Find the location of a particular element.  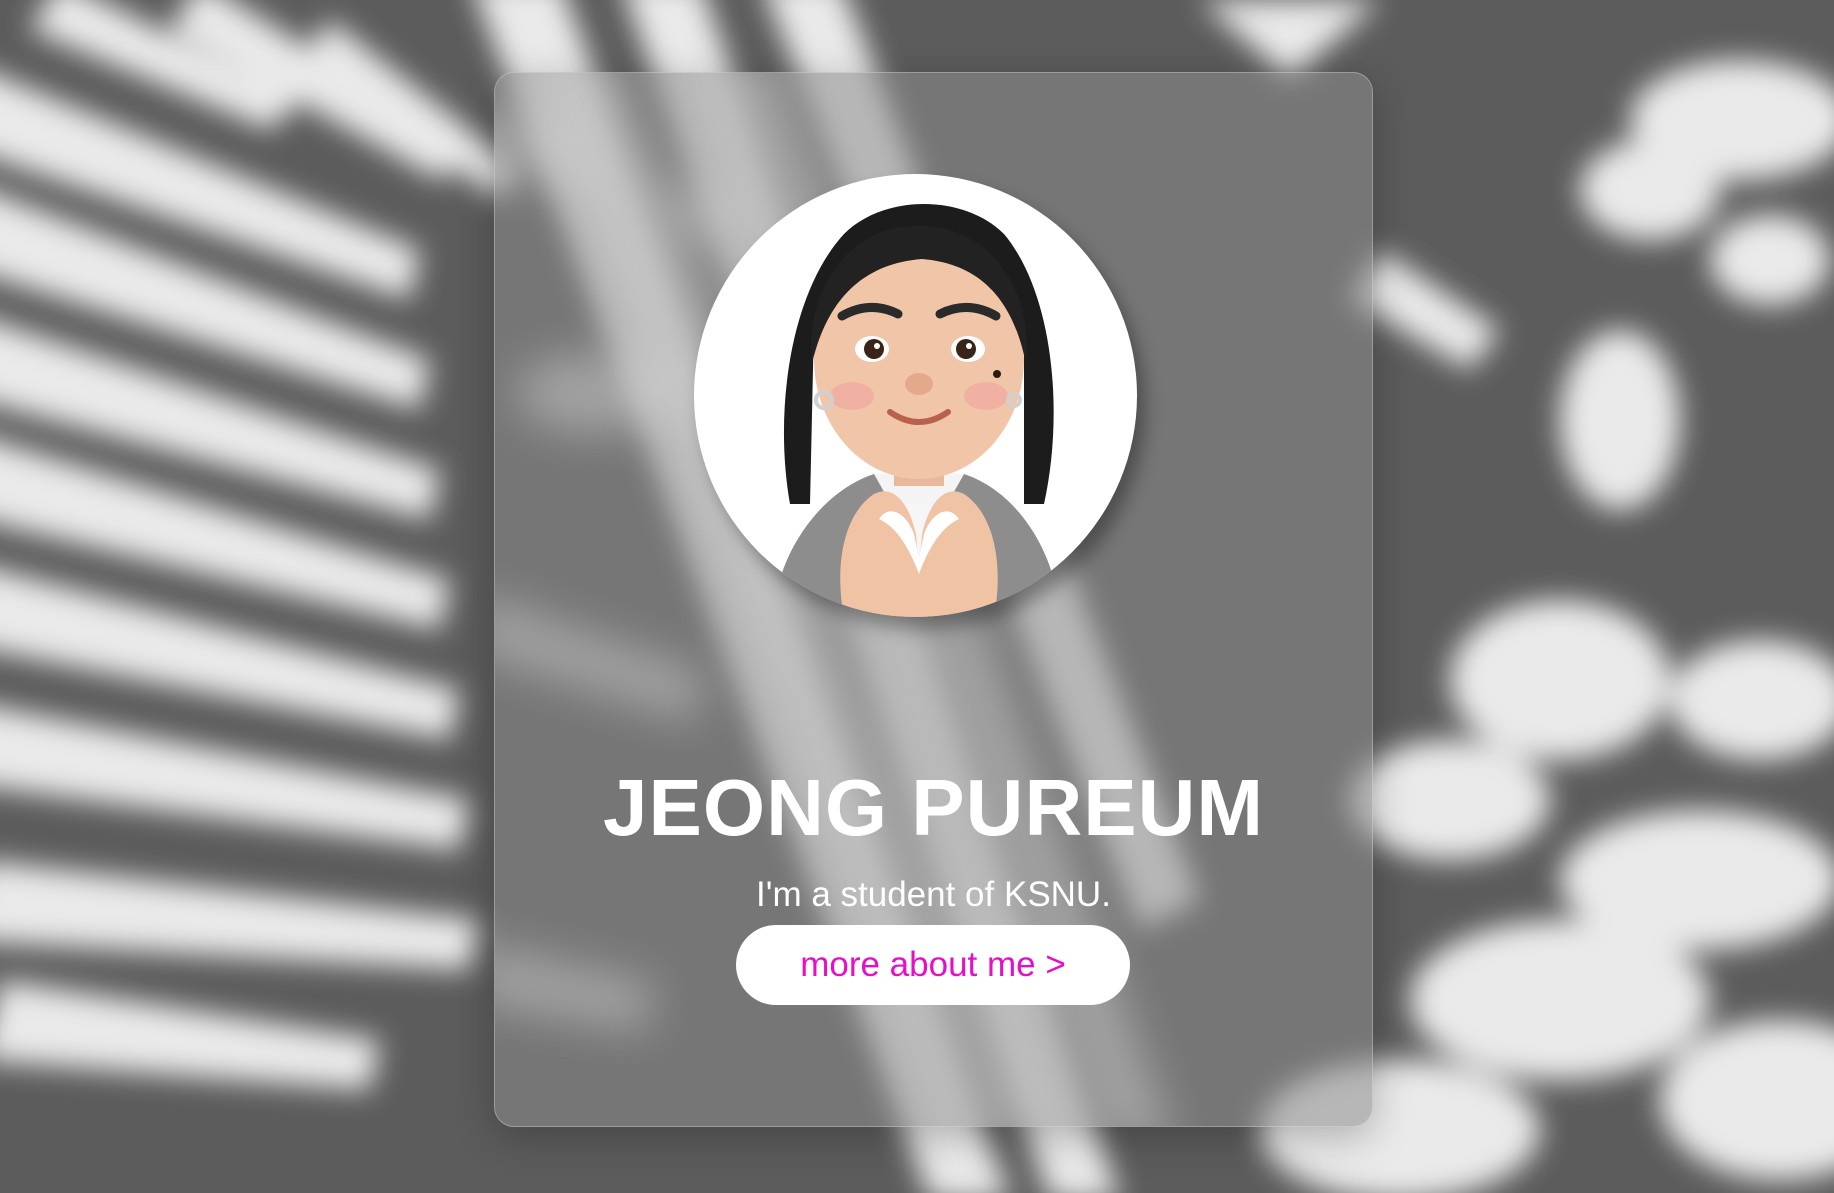

memoji-avatar-icon is located at coordinates (916, 410).